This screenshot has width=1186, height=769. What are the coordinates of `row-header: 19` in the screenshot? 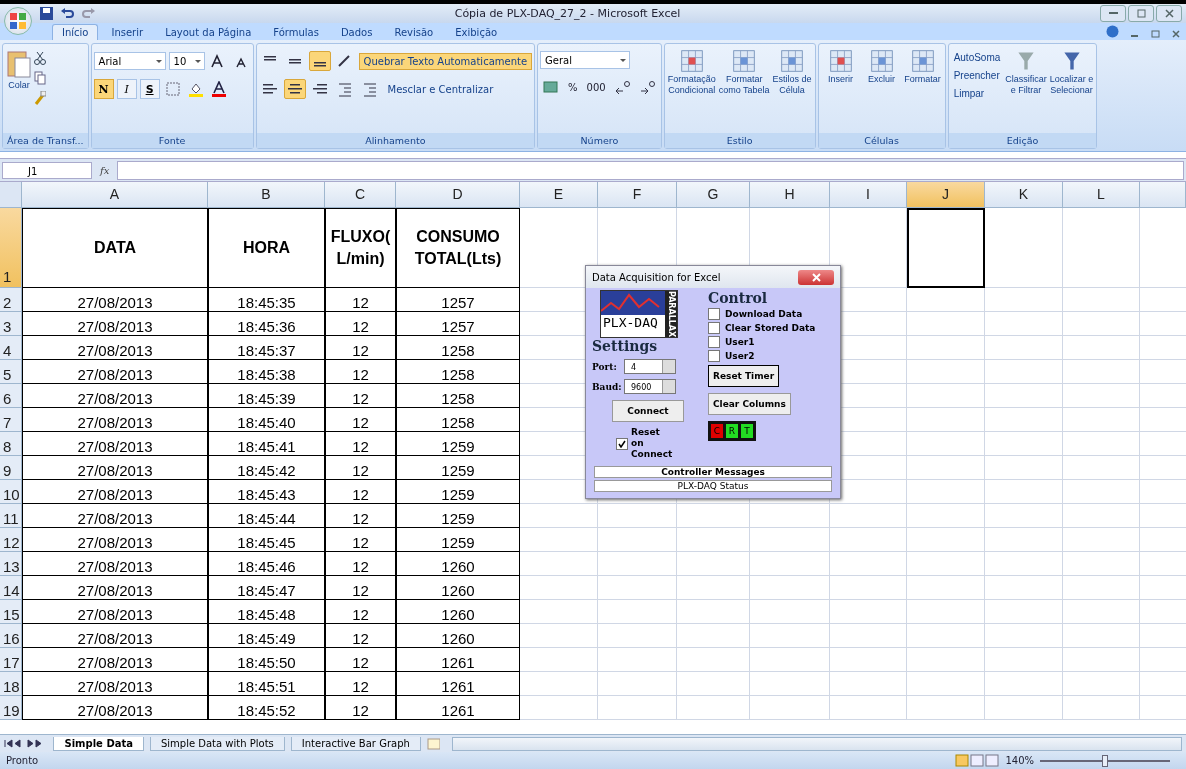 It's located at (11, 708).